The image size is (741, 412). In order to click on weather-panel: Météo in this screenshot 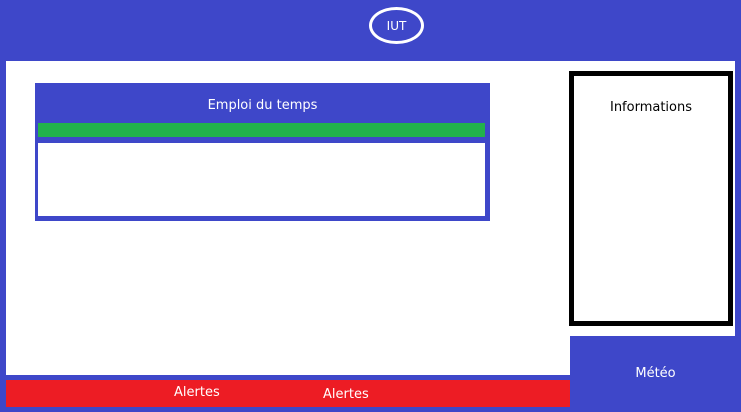, I will do `click(655, 374)`.